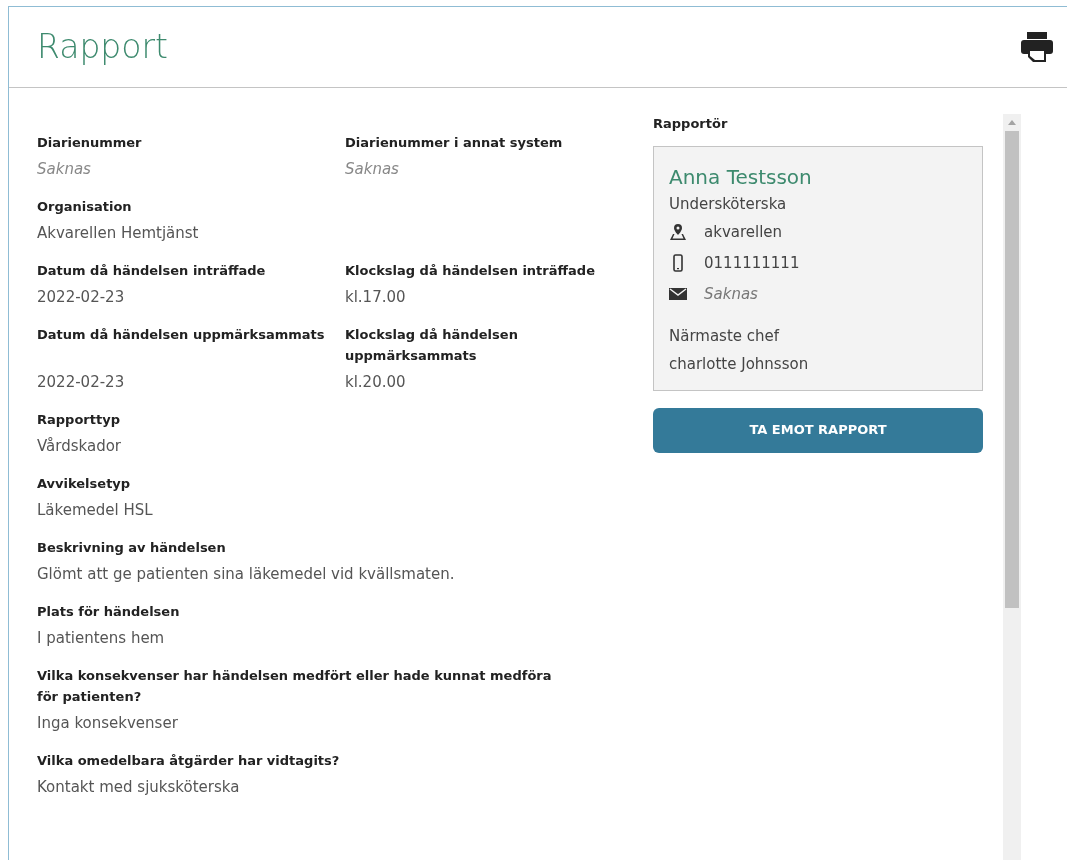 Image resolution: width=1067 pixels, height=860 pixels. Describe the element at coordinates (109, 612) in the screenshot. I see `field-label: Plats för händelsen` at that location.